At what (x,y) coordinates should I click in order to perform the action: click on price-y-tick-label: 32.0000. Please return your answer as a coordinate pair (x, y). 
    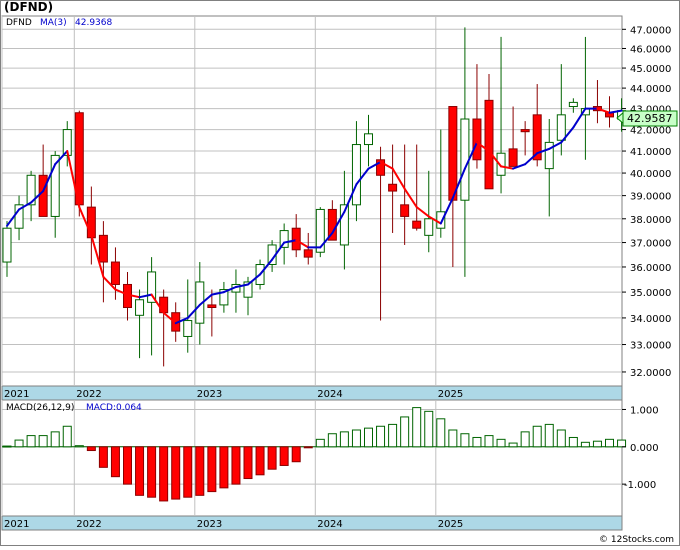
    Looking at the image, I should click on (650, 373).